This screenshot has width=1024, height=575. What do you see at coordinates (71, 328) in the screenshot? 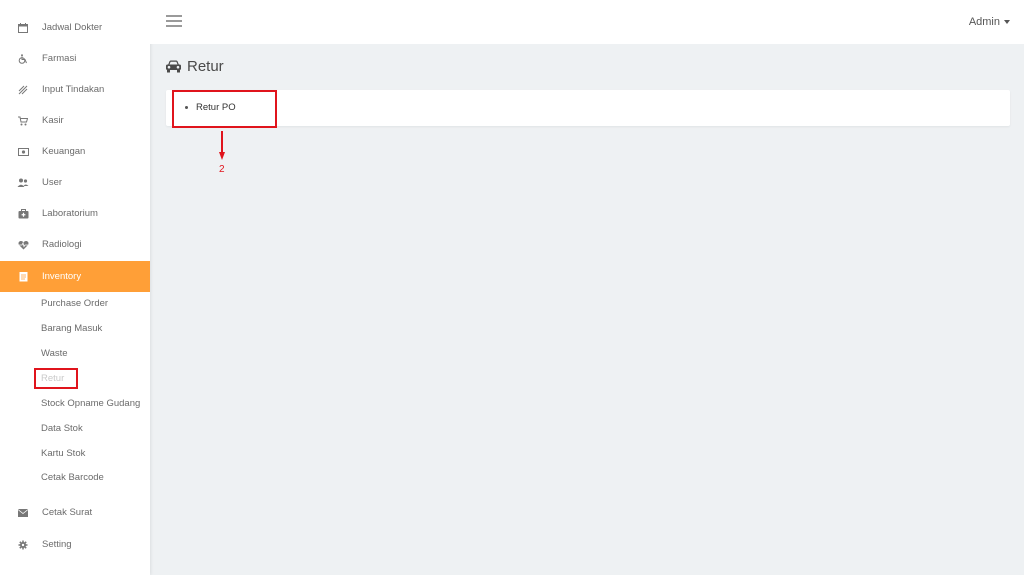
I see `submenu-item-barang-masuk: Barang Masuk` at bounding box center [71, 328].